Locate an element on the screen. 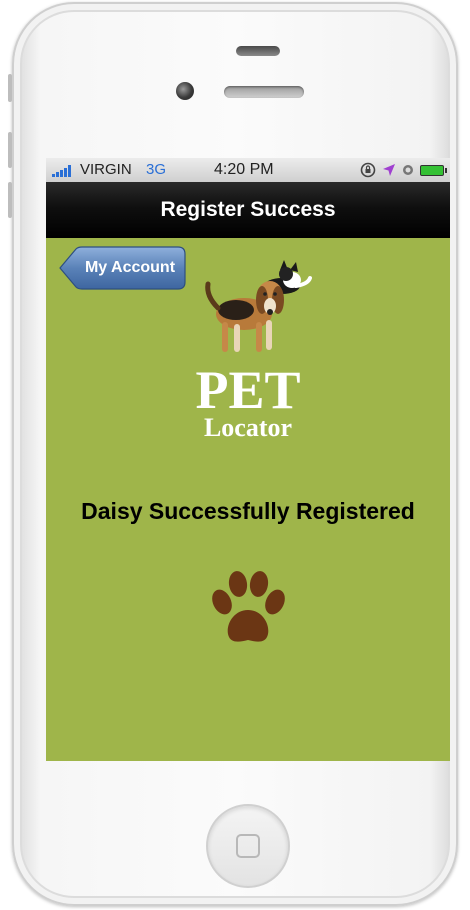 The height and width of the screenshot is (910, 470). navigation-bar: Register Success is located at coordinates (248, 210).